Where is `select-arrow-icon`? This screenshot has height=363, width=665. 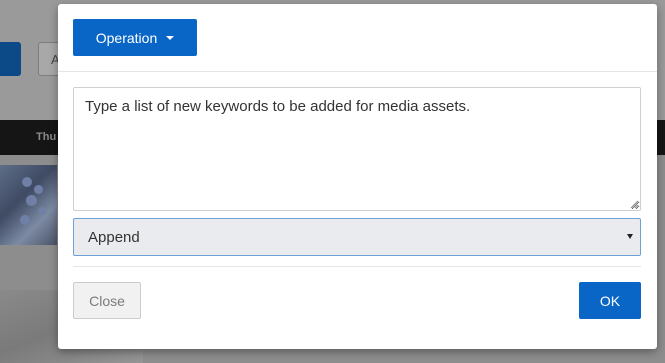
select-arrow-icon is located at coordinates (630, 236).